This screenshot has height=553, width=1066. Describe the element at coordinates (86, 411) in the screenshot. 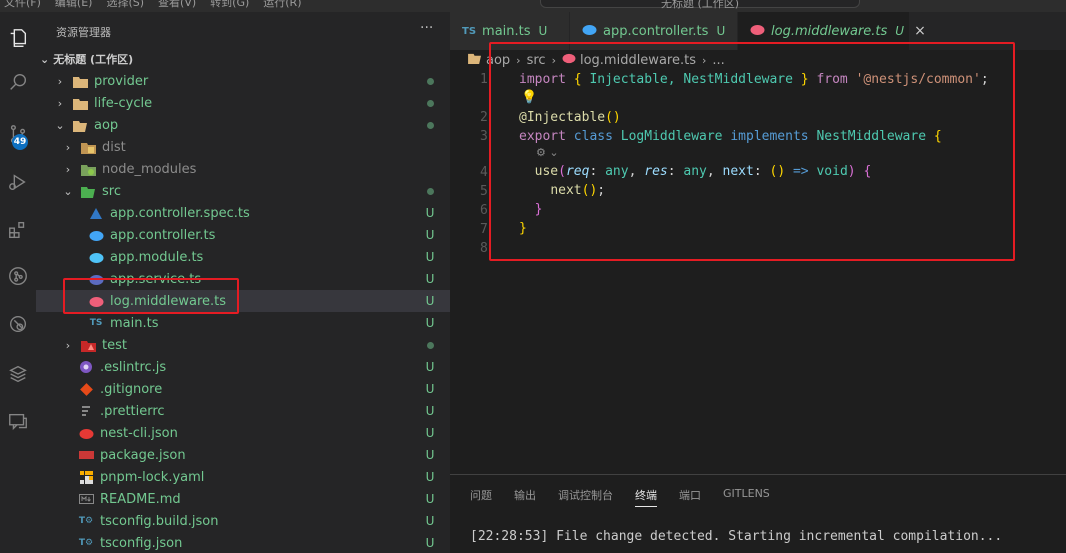

I see `prettier-icon` at that location.